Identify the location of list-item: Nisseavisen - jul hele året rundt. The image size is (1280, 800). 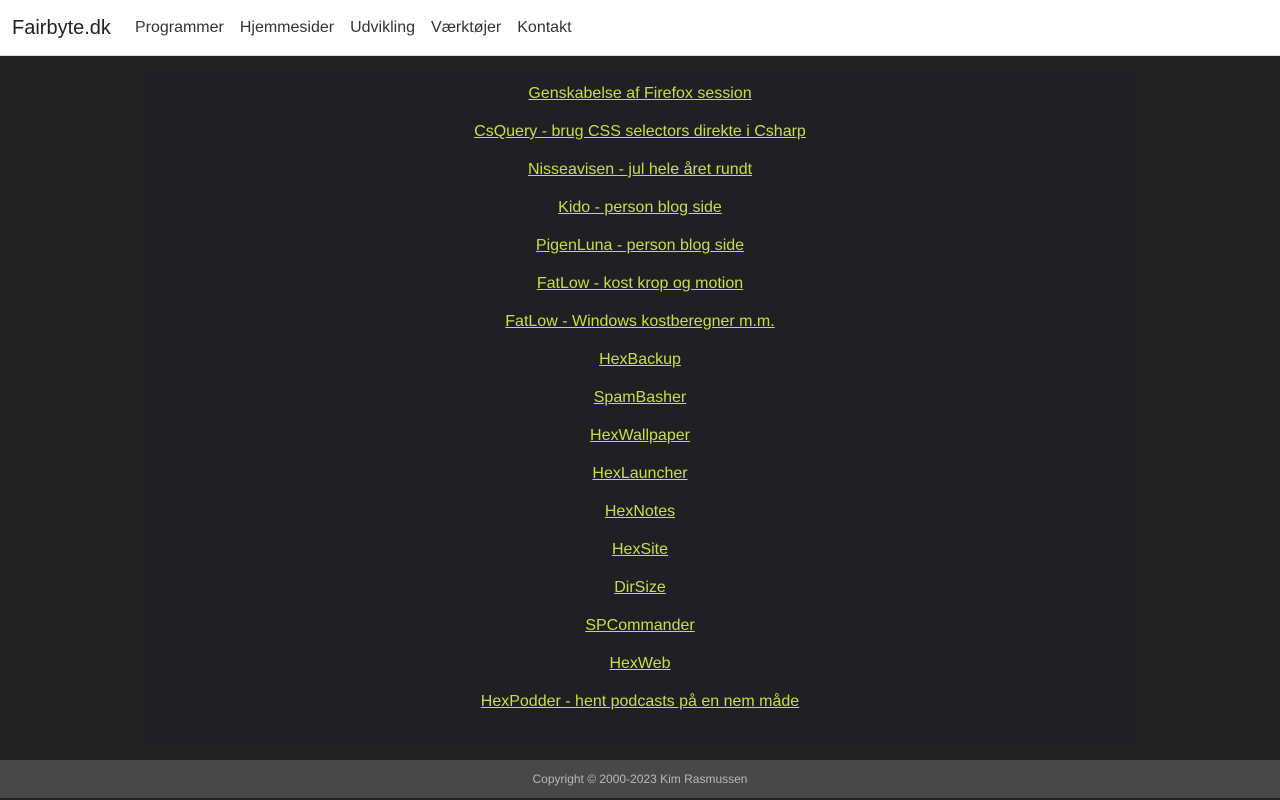
(640, 178).